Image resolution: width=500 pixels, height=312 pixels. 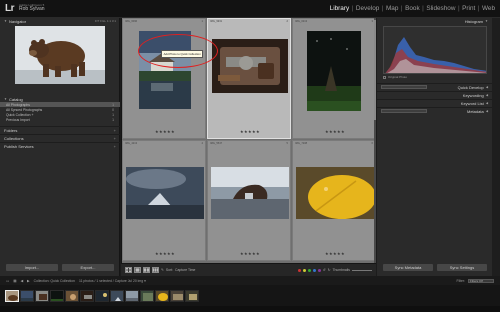 I want to click on publish-services-header: Publish Services +, so click(x=60, y=145).